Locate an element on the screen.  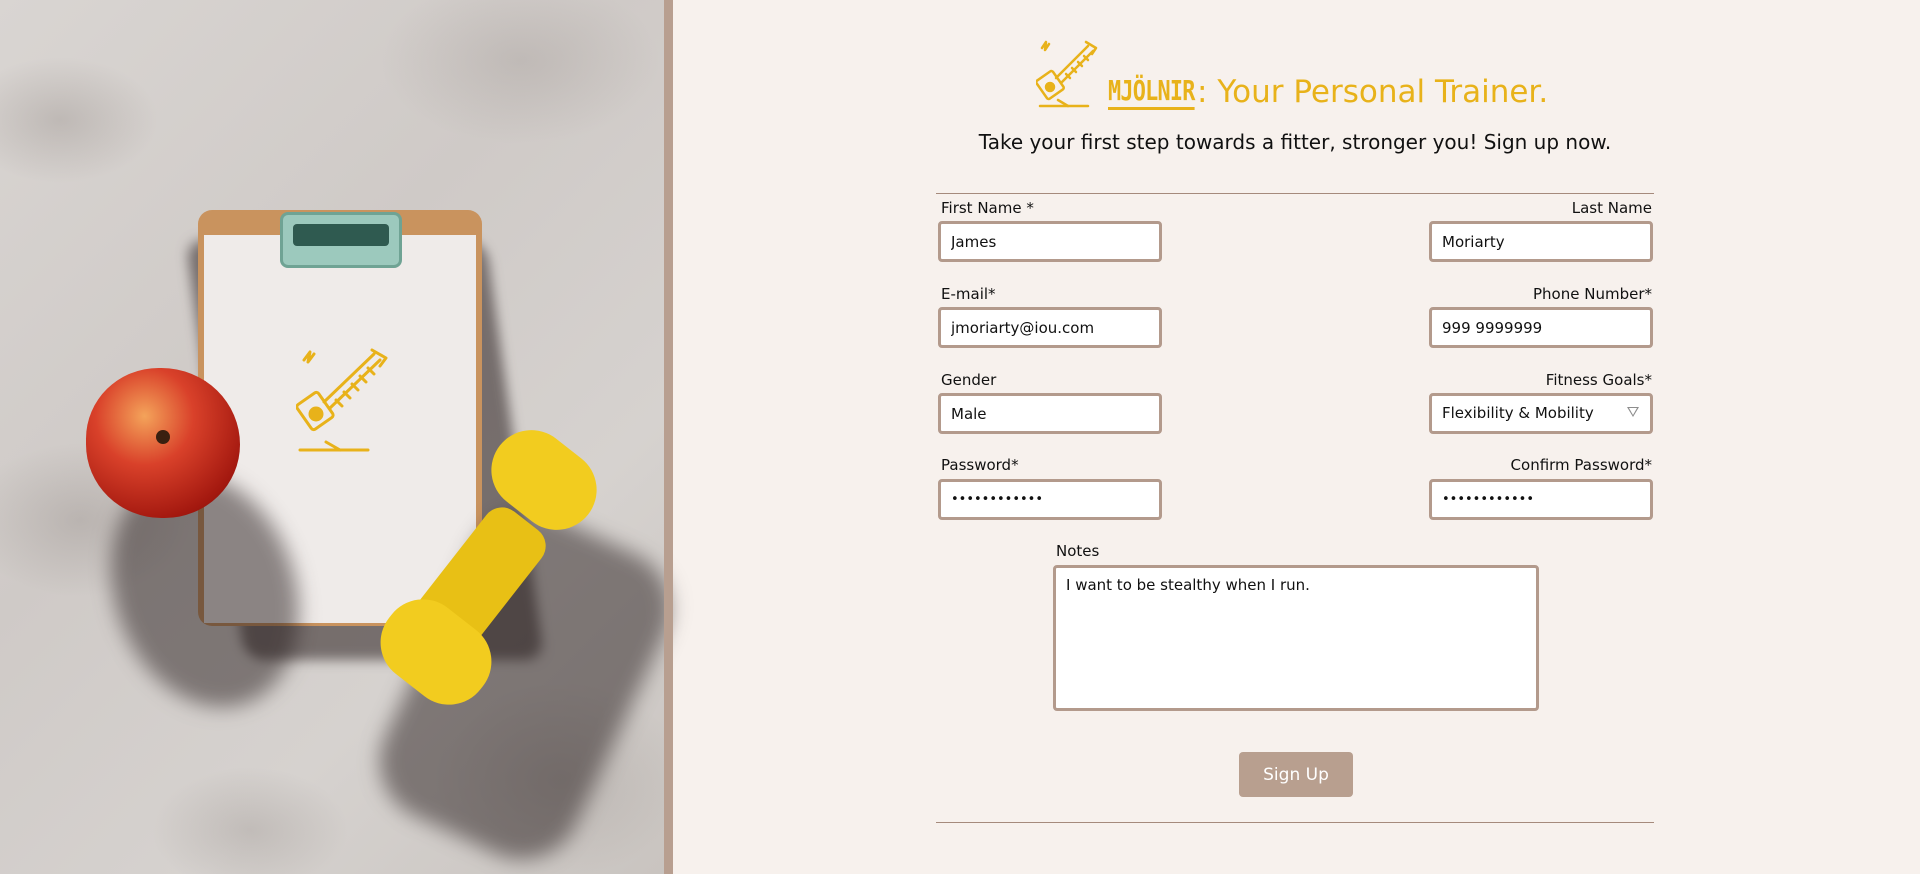
fitness-goals-value: Flexibility & Mobility is located at coordinates (1518, 413).